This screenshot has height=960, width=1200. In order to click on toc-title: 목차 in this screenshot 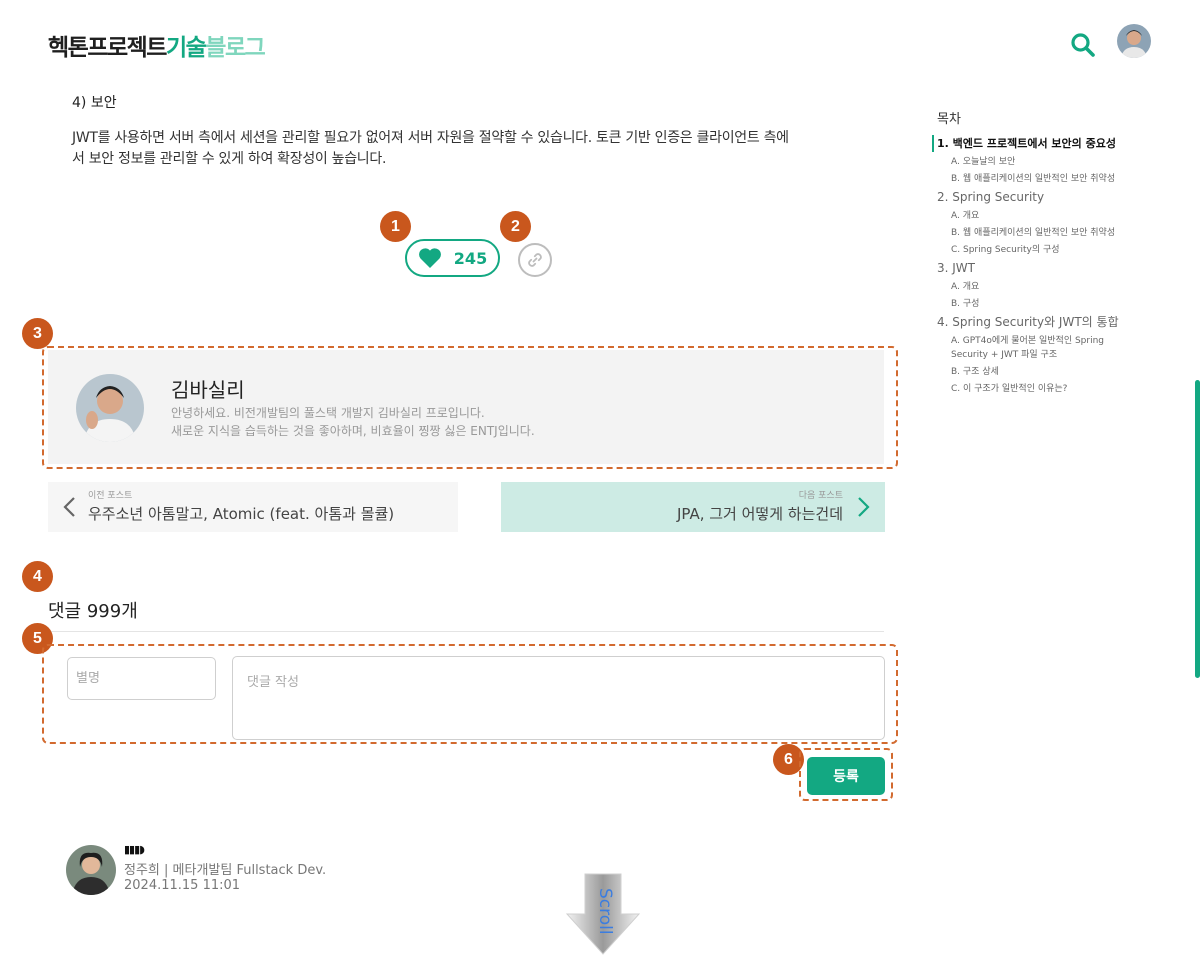, I will do `click(949, 119)`.